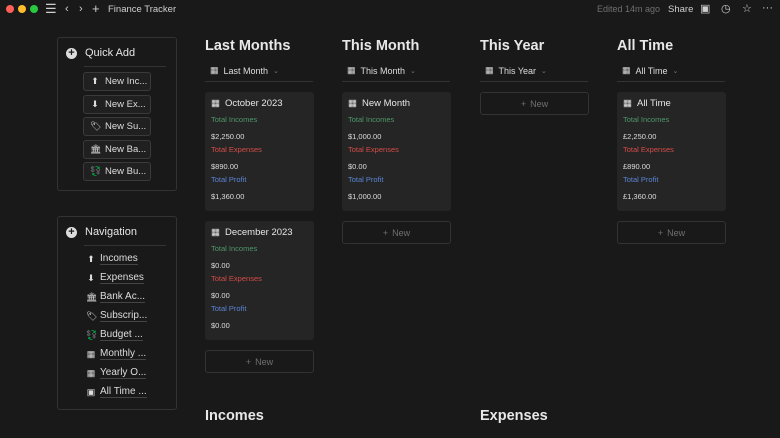 The image size is (780, 438). Describe the element at coordinates (653, 103) in the screenshot. I see `card-title: All Time` at that location.